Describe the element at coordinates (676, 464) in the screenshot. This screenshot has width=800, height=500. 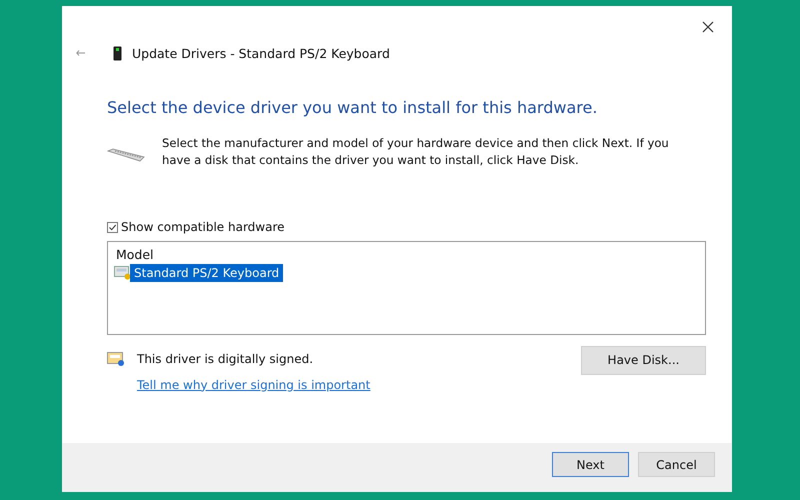
I see `cancel-button: Cancel` at that location.